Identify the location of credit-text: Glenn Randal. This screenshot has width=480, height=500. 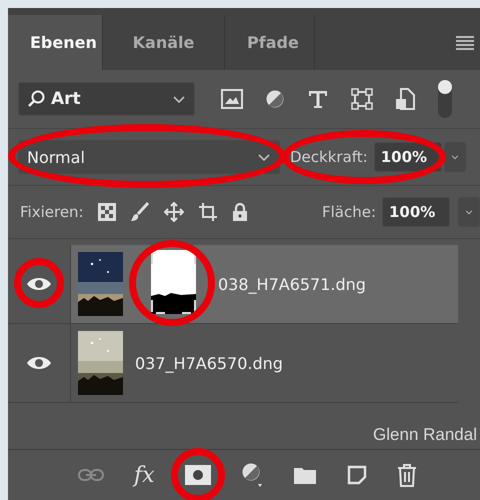
(425, 435).